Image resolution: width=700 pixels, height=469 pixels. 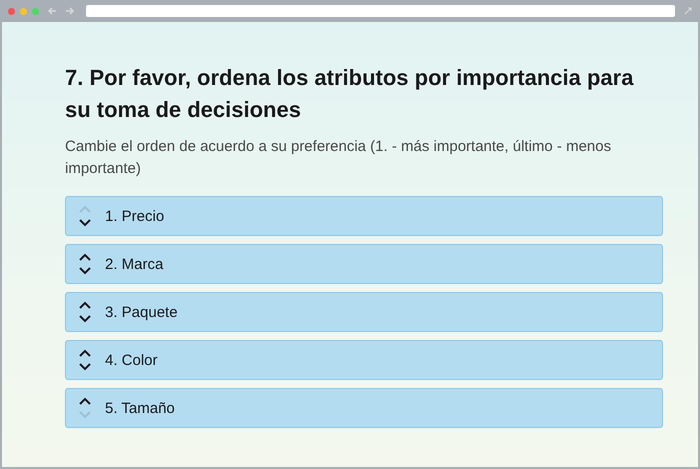 I want to click on ranking-item: 1. Precio, so click(x=364, y=216).